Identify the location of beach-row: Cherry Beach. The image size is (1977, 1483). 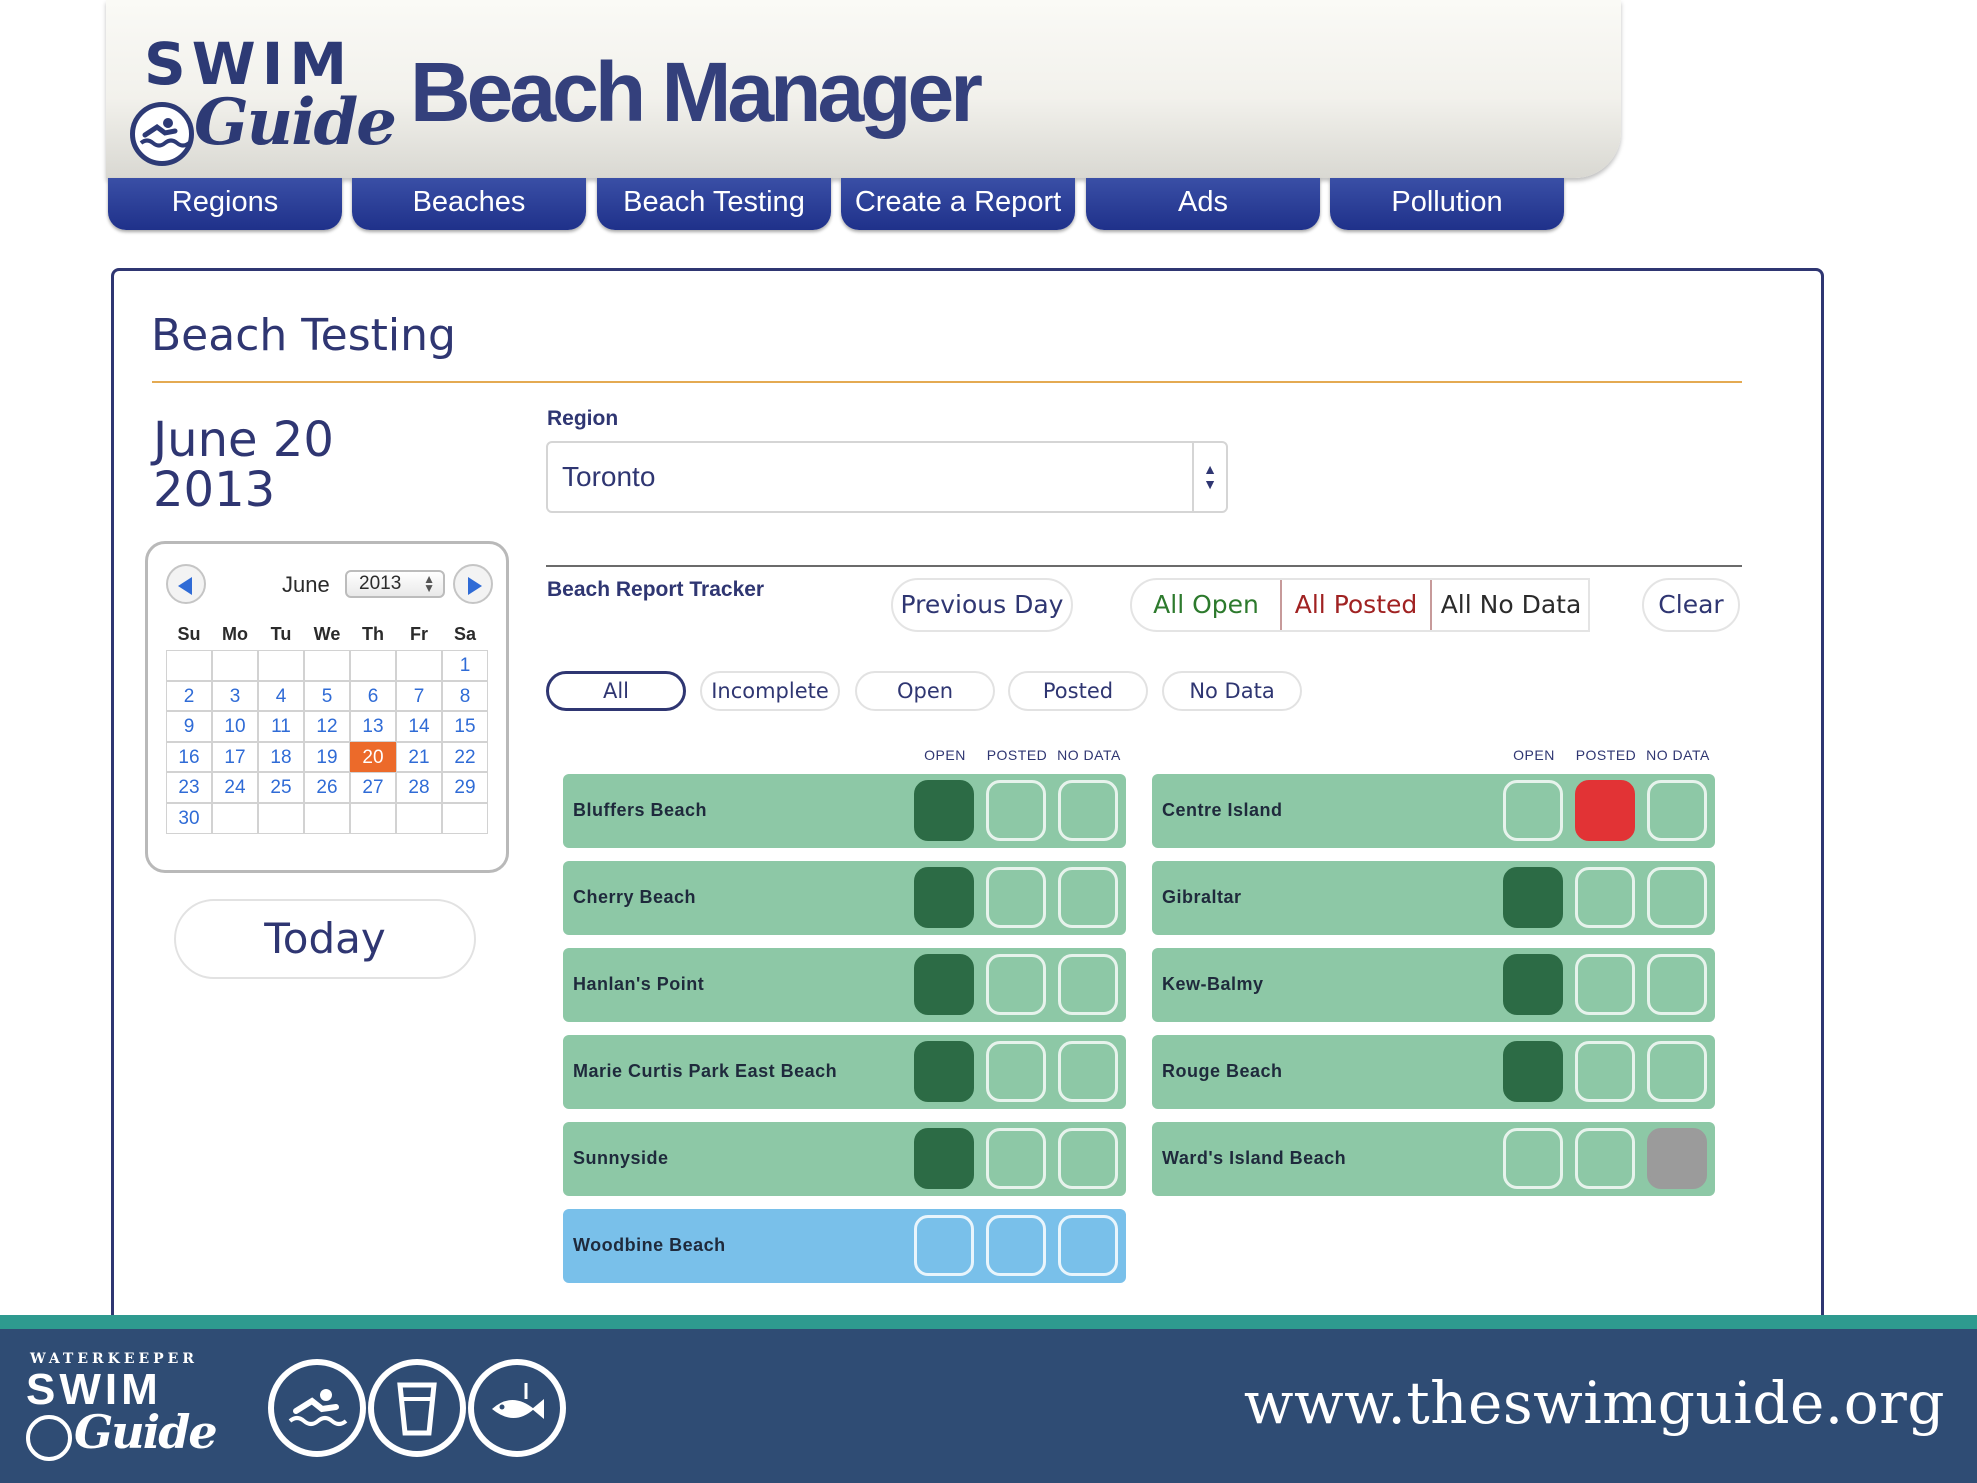
(844, 898).